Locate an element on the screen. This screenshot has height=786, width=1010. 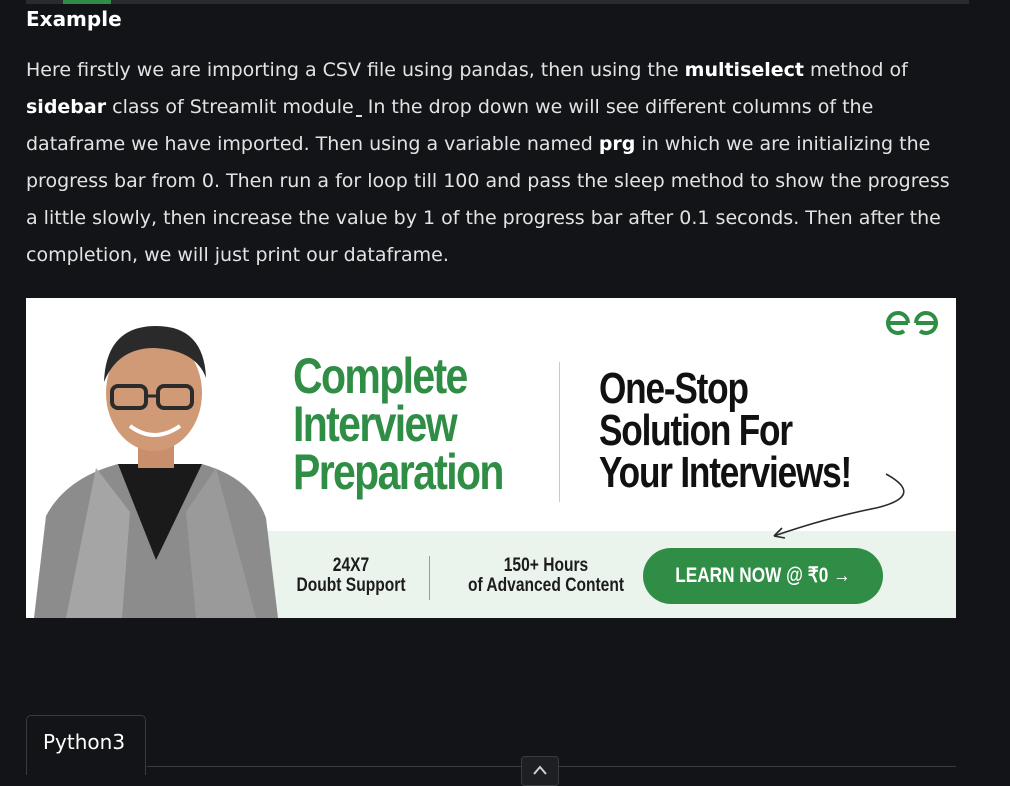
feature-doubt-support: 24X7 Doubt Support is located at coordinates (351, 576).